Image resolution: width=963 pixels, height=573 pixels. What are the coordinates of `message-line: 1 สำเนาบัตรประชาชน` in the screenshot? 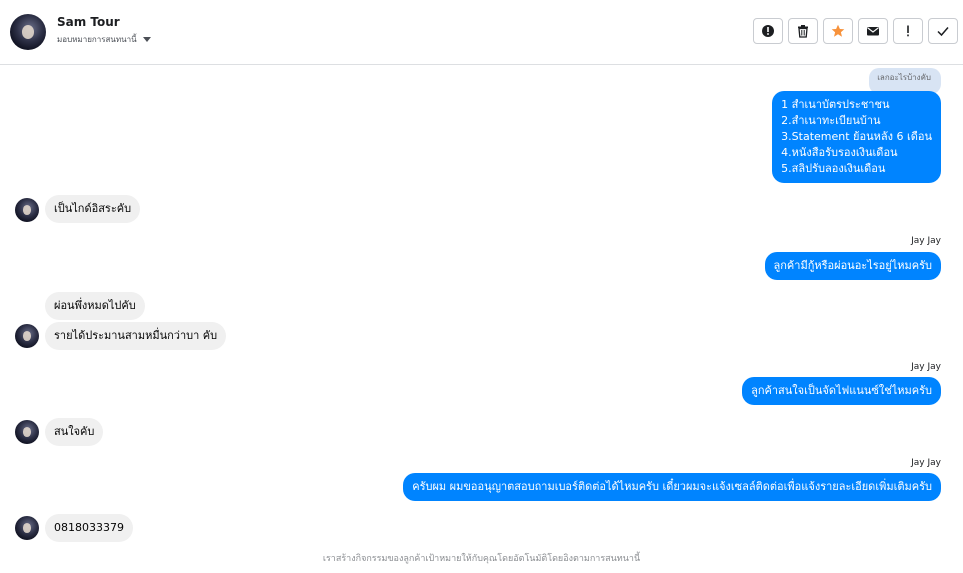 It's located at (835, 104).